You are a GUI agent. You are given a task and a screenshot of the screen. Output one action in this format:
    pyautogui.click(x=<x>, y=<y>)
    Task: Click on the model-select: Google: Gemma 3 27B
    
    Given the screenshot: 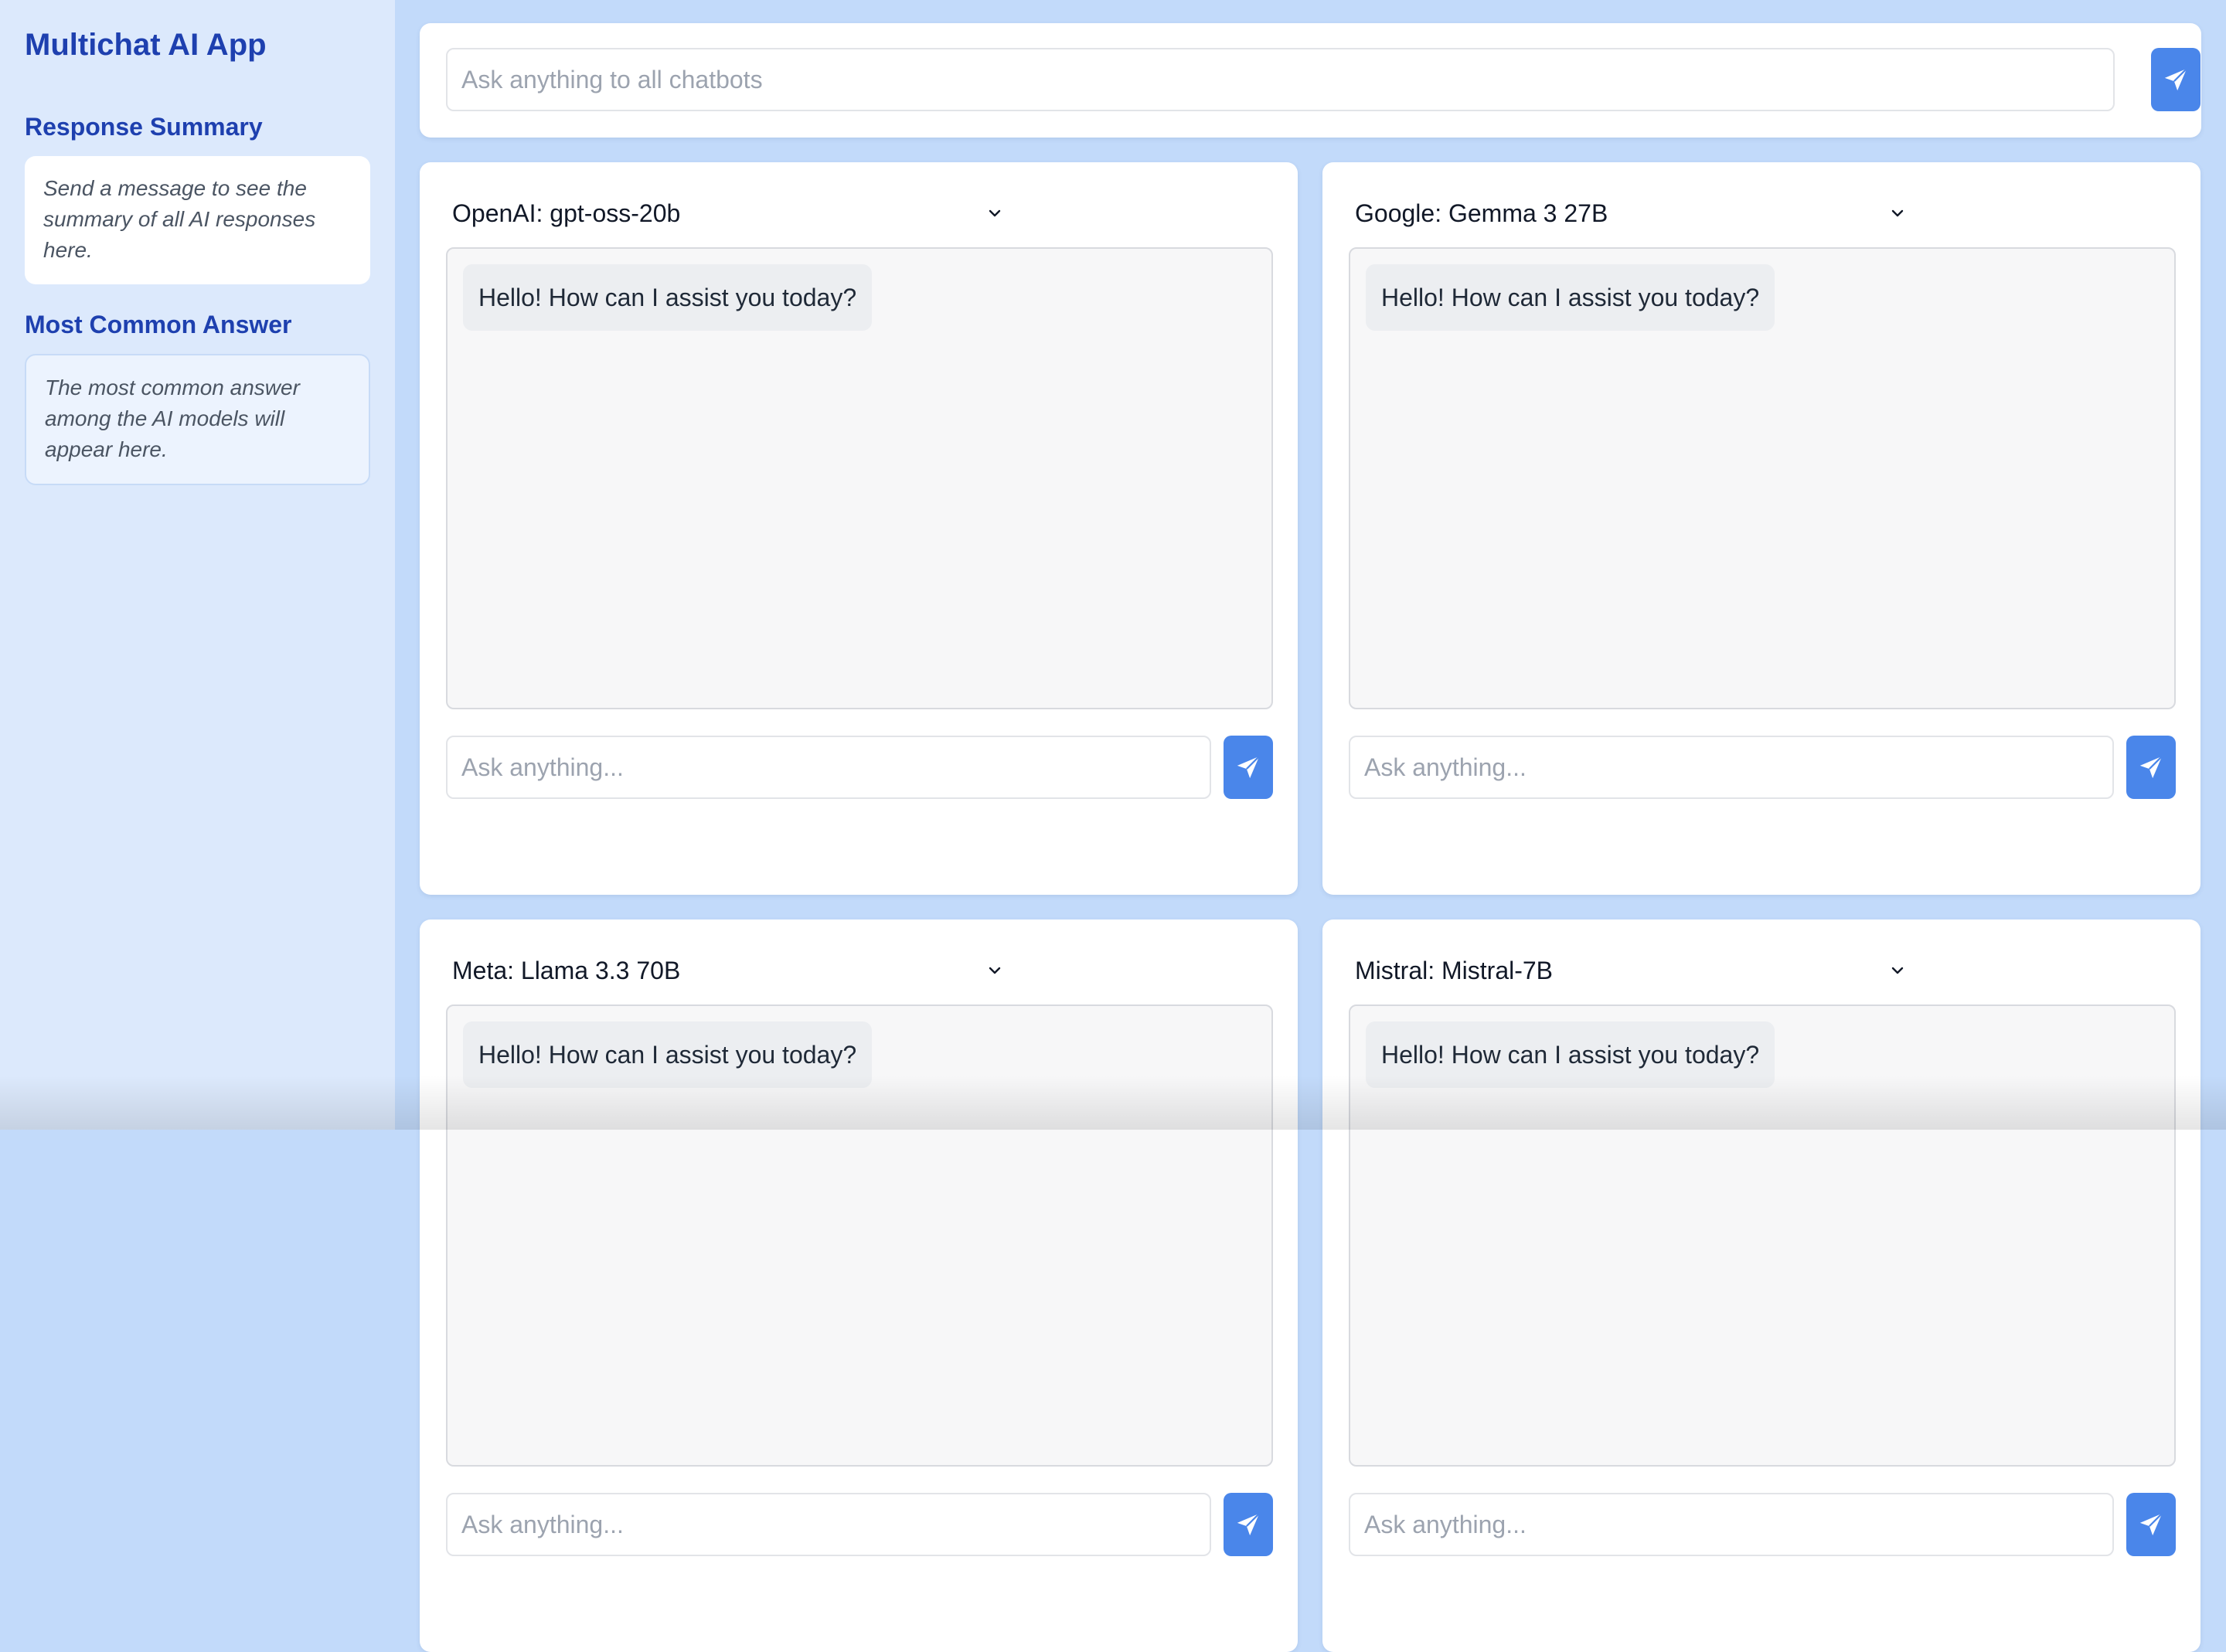 What is the action you would take?
    pyautogui.click(x=1631, y=213)
    